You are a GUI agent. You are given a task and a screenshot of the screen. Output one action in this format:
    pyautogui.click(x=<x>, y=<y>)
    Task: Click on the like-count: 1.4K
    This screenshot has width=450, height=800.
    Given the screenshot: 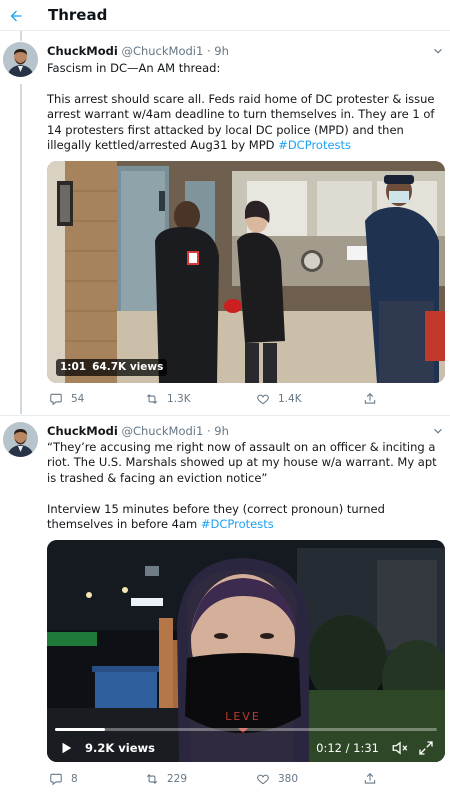 What is the action you would take?
    pyautogui.click(x=290, y=399)
    